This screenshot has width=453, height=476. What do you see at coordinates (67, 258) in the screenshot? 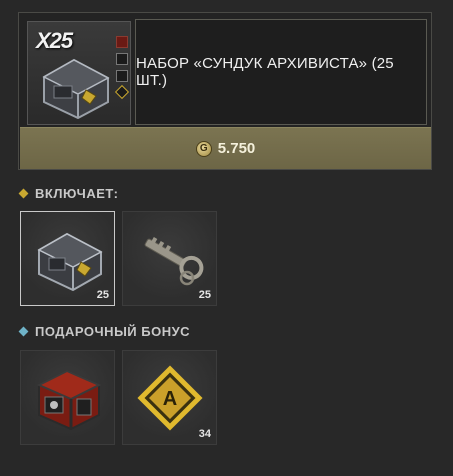
I see `included-item-chest: 25` at bounding box center [67, 258].